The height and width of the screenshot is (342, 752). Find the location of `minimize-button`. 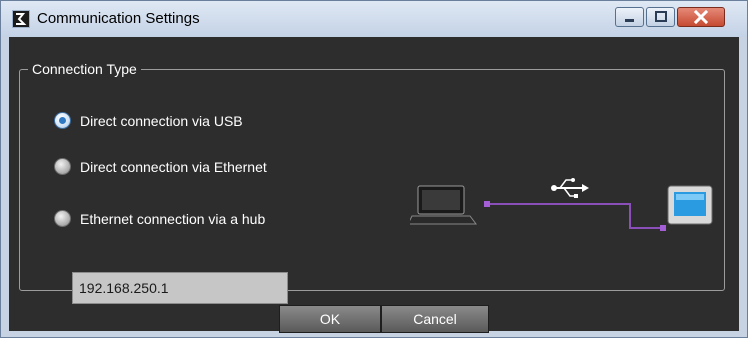

minimize-button is located at coordinates (629, 17).